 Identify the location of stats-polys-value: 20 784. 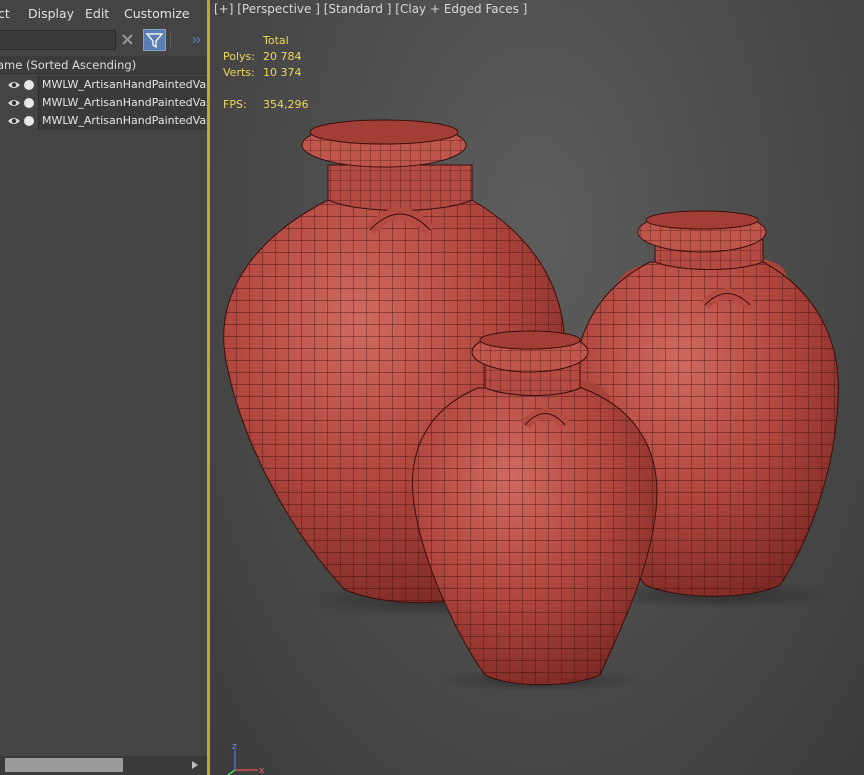
(282, 56).